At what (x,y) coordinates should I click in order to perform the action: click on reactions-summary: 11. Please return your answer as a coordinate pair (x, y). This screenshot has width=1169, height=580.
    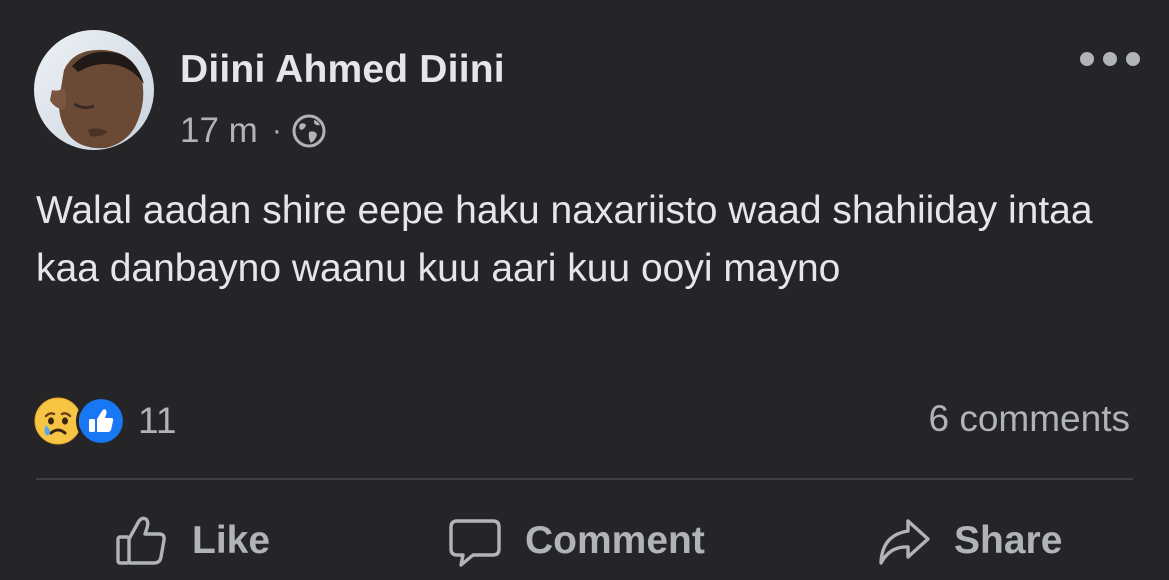
    Looking at the image, I should click on (105, 421).